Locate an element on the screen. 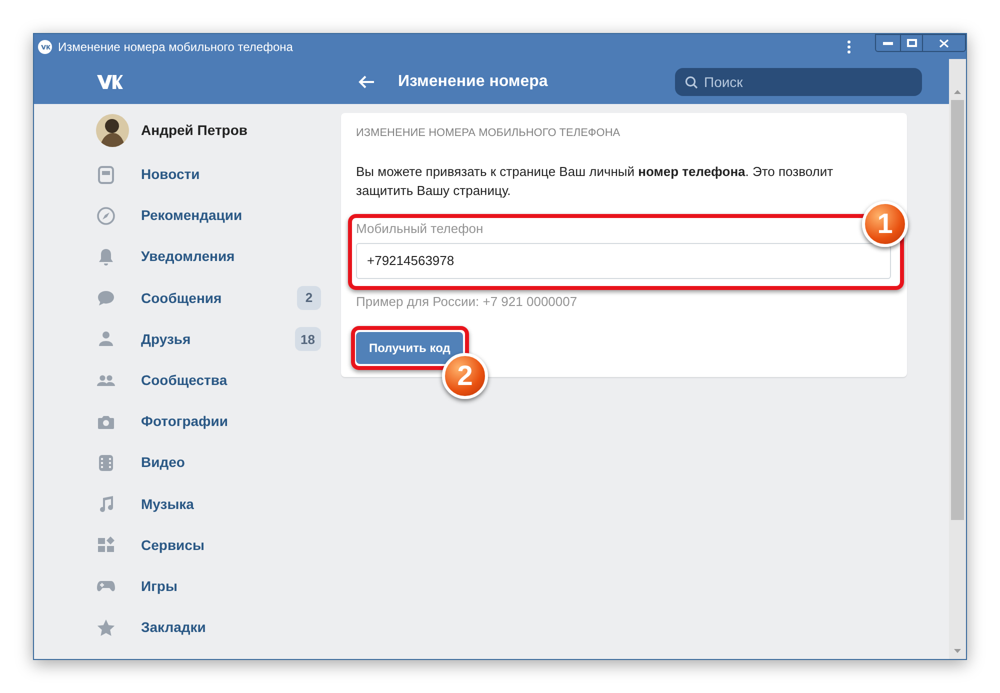  sidebar-item: Игры is located at coordinates (231, 586).